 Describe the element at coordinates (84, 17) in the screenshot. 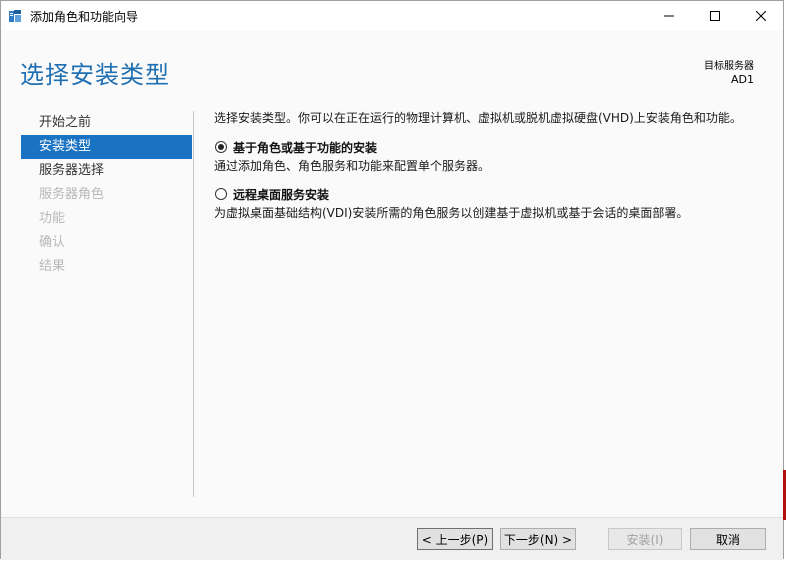

I see `window-title: 添加角色和功能向导` at that location.